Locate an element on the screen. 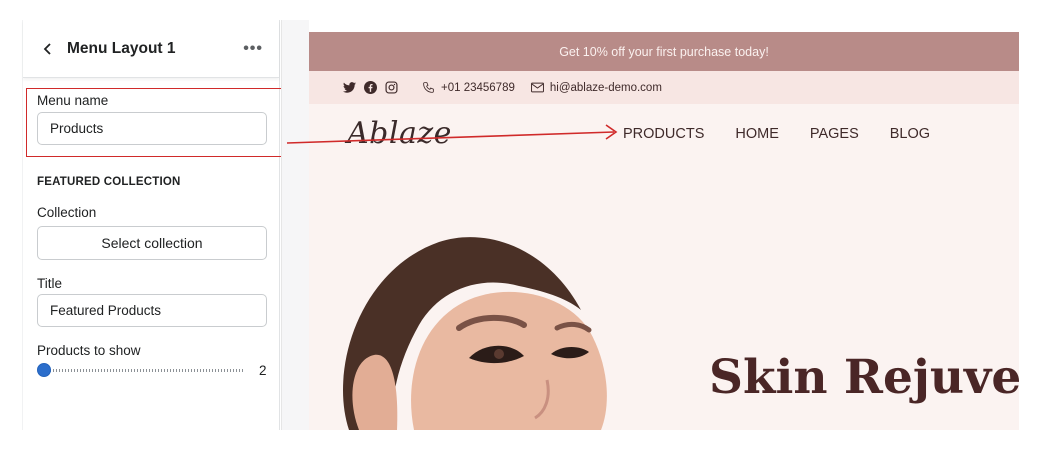 This screenshot has height=450, width=1040. panel-header: Menu Layout 1 ••• is located at coordinates (151, 49).